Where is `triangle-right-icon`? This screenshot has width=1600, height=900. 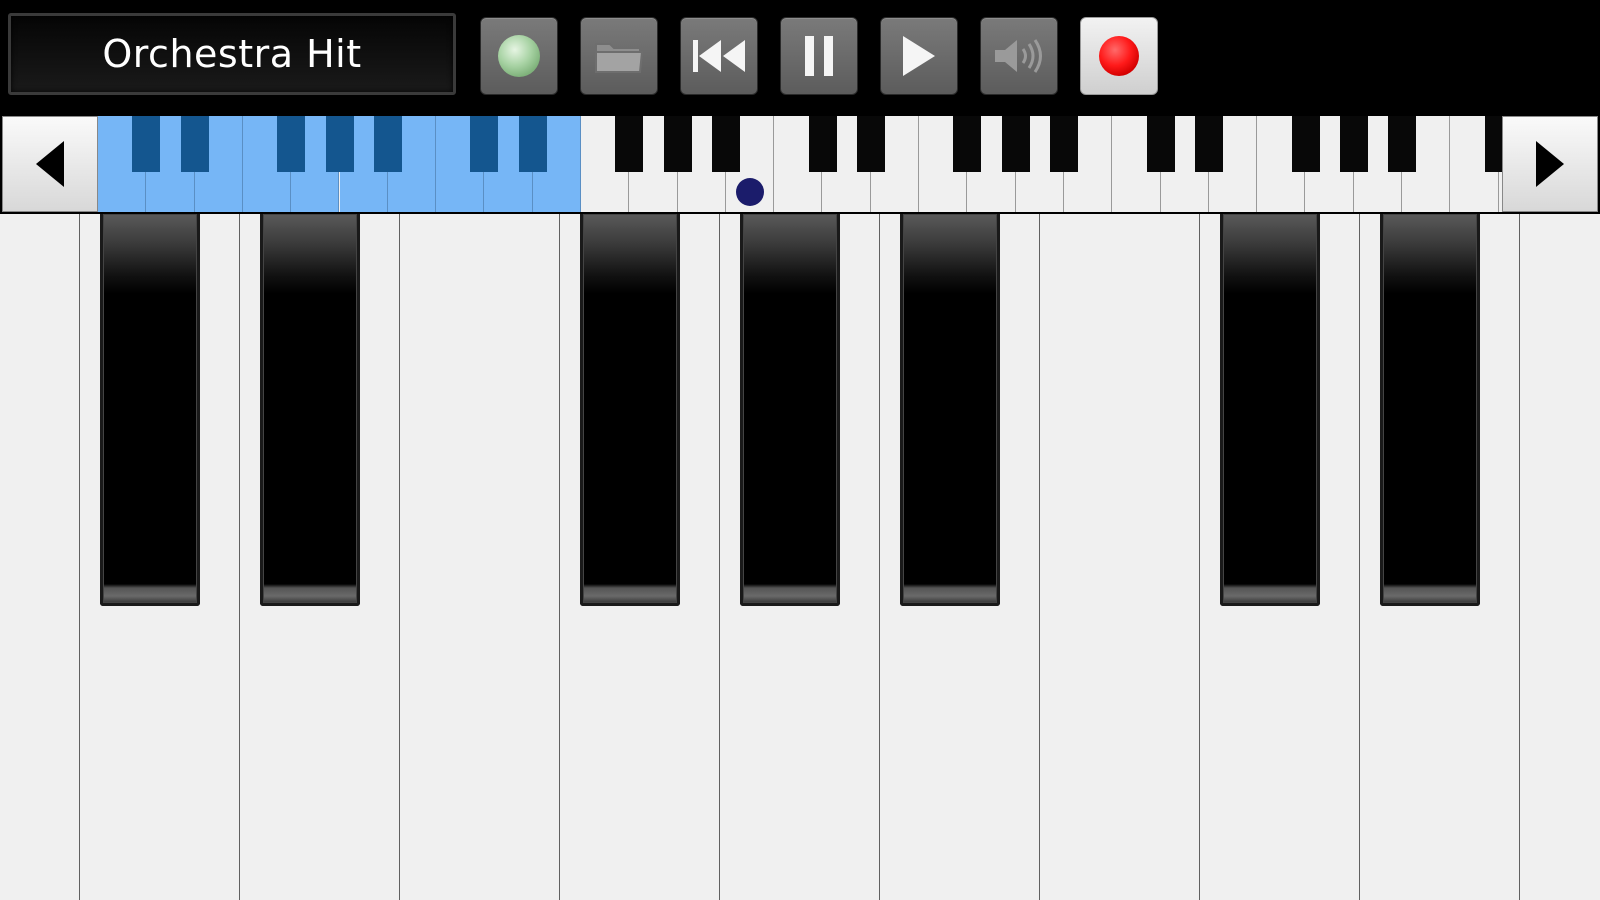 triangle-right-icon is located at coordinates (1550, 164).